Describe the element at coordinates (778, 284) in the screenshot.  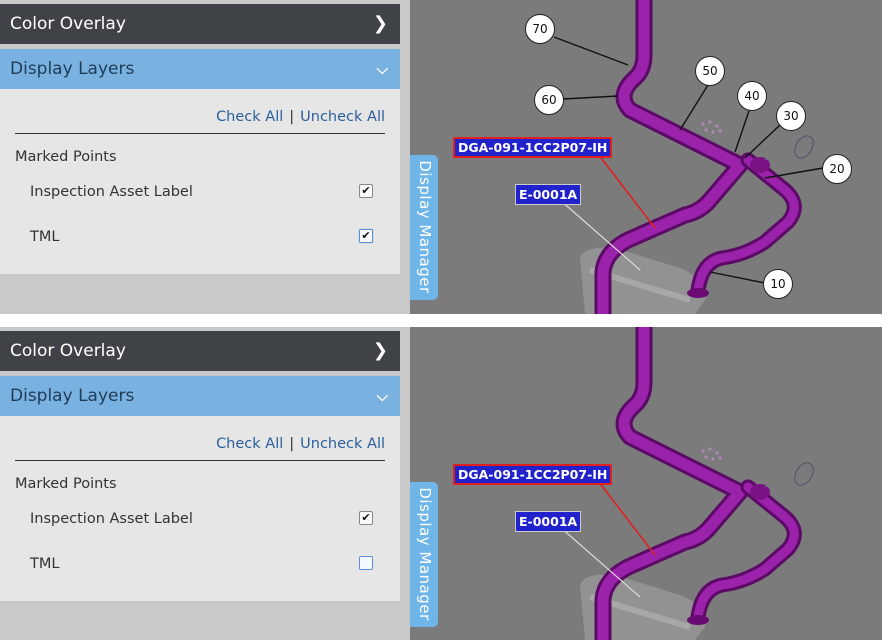
I see `tml-marker-10: 10` at that location.